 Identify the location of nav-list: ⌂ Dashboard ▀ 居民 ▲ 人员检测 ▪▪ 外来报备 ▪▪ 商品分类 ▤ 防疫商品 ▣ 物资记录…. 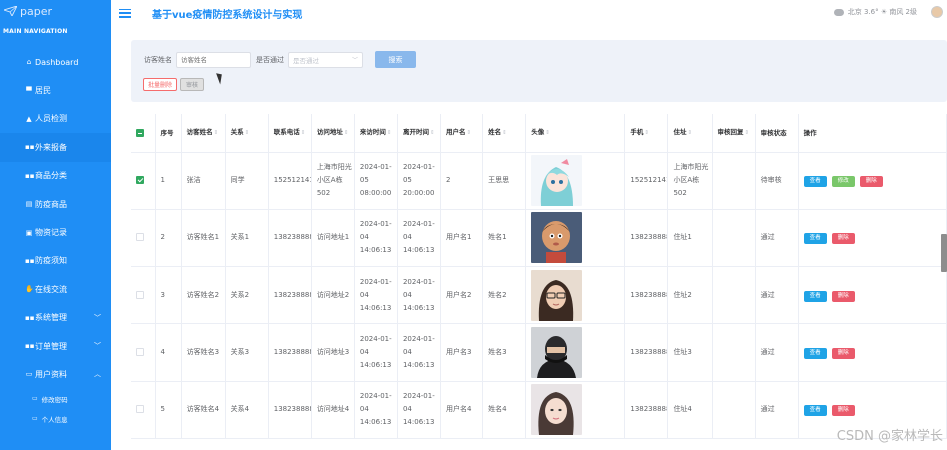
(60, 218).